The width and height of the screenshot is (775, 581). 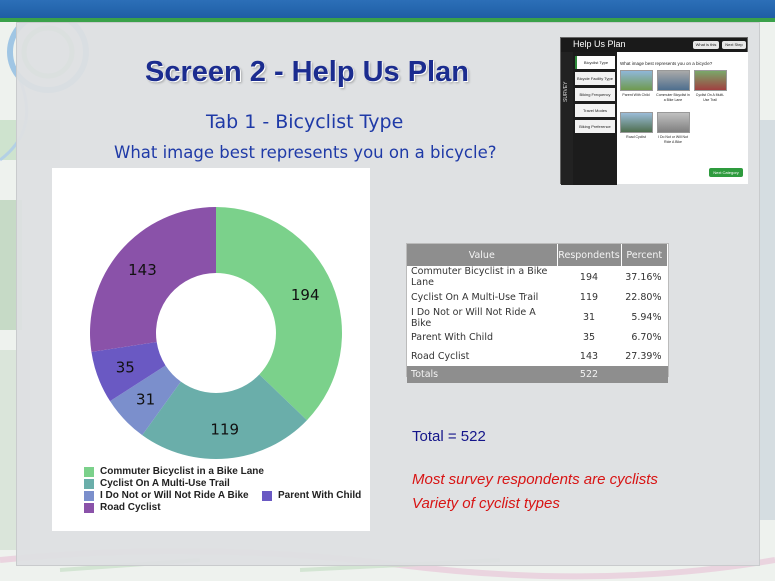 I want to click on column-header-respondents: Respondents, so click(x=589, y=255).